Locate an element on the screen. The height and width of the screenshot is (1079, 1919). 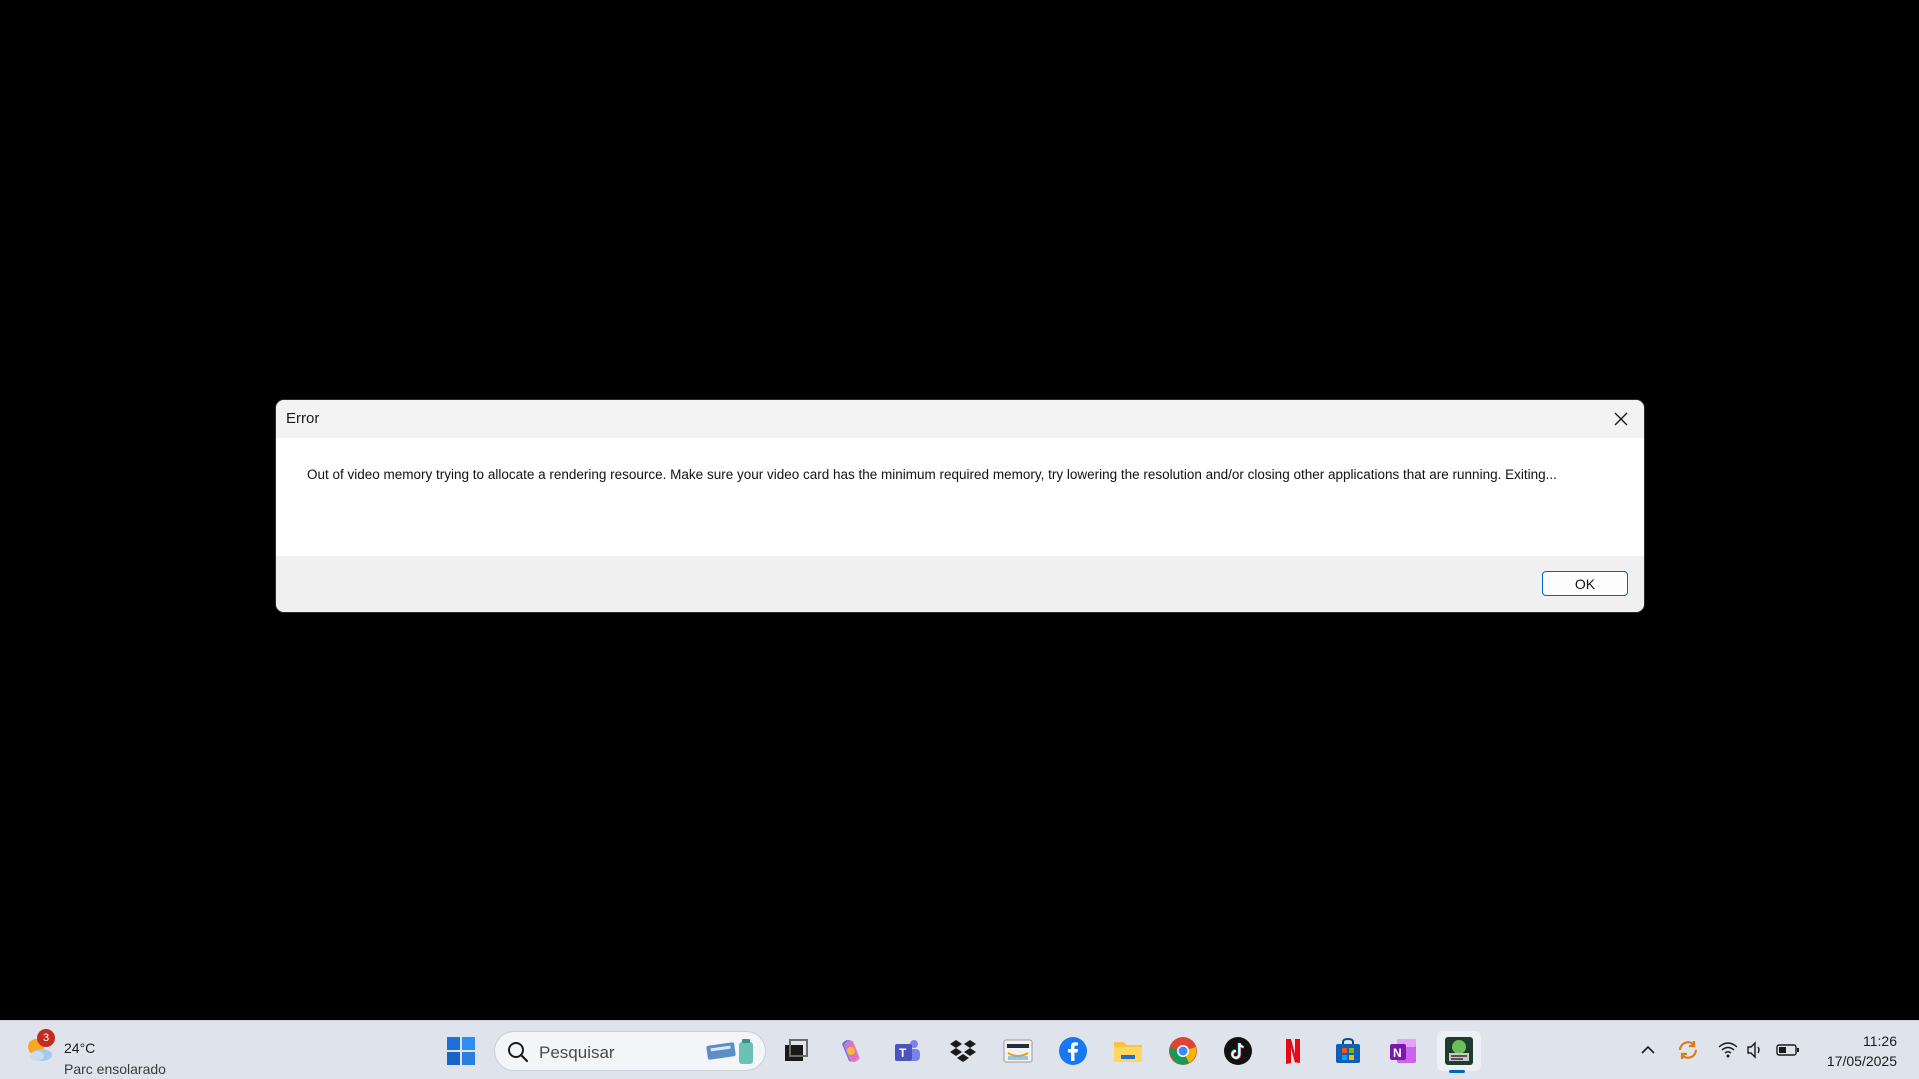
volume-button is located at coordinates (1755, 1050).